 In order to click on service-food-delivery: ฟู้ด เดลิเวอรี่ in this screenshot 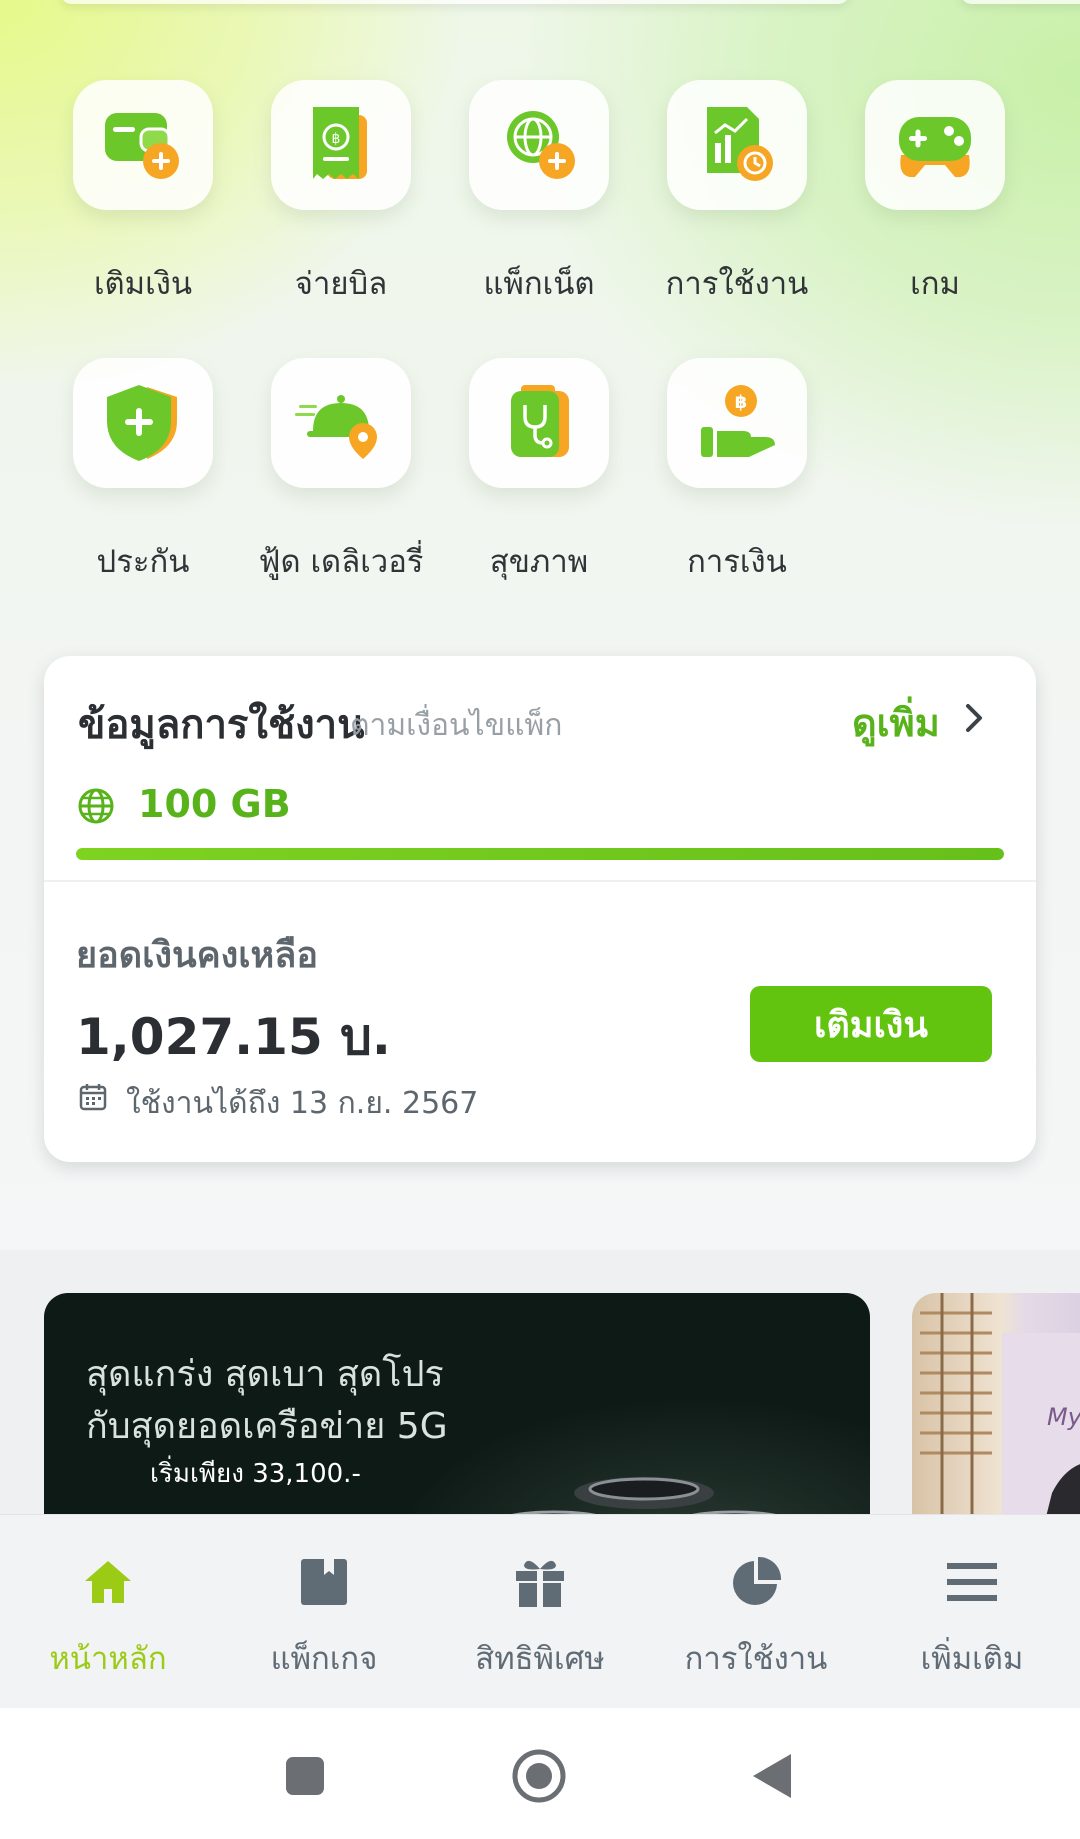, I will do `click(341, 472)`.